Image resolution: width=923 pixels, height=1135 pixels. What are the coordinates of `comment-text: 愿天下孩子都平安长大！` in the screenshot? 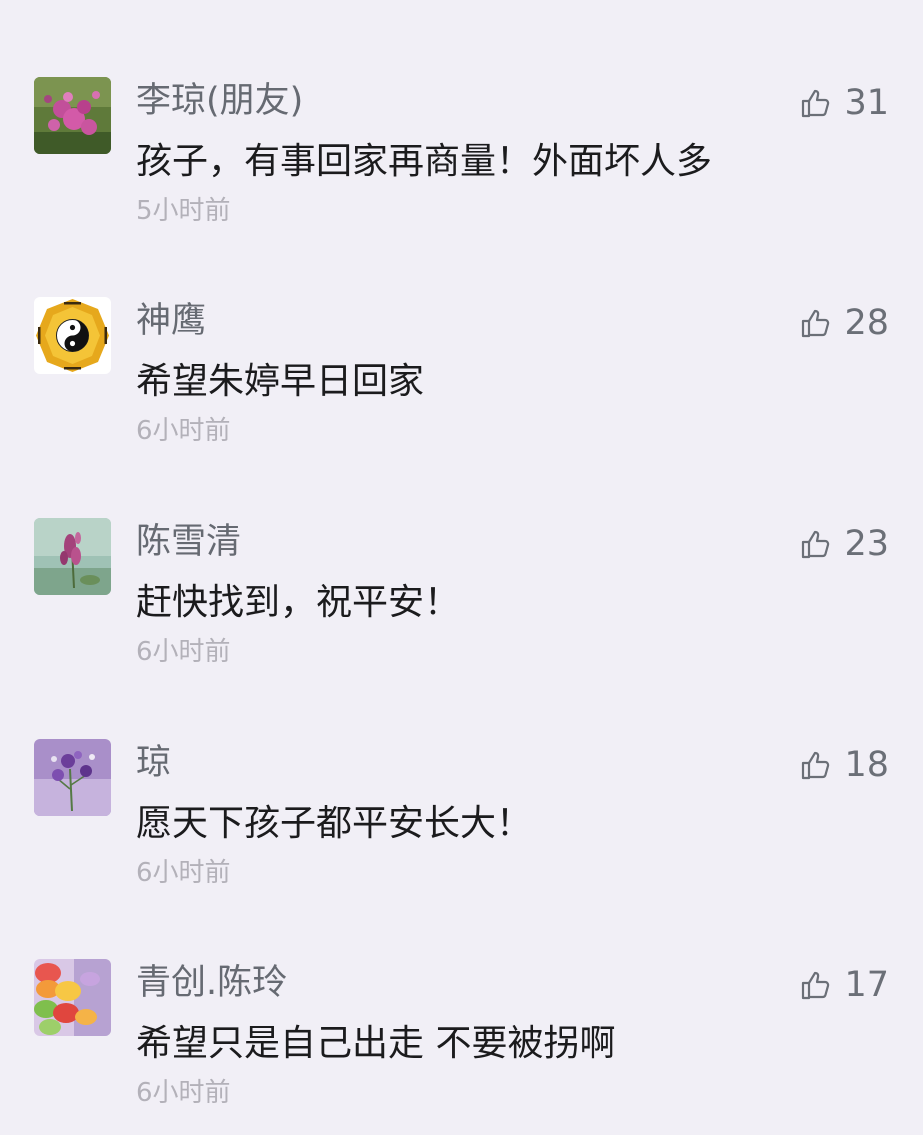 It's located at (334, 823).